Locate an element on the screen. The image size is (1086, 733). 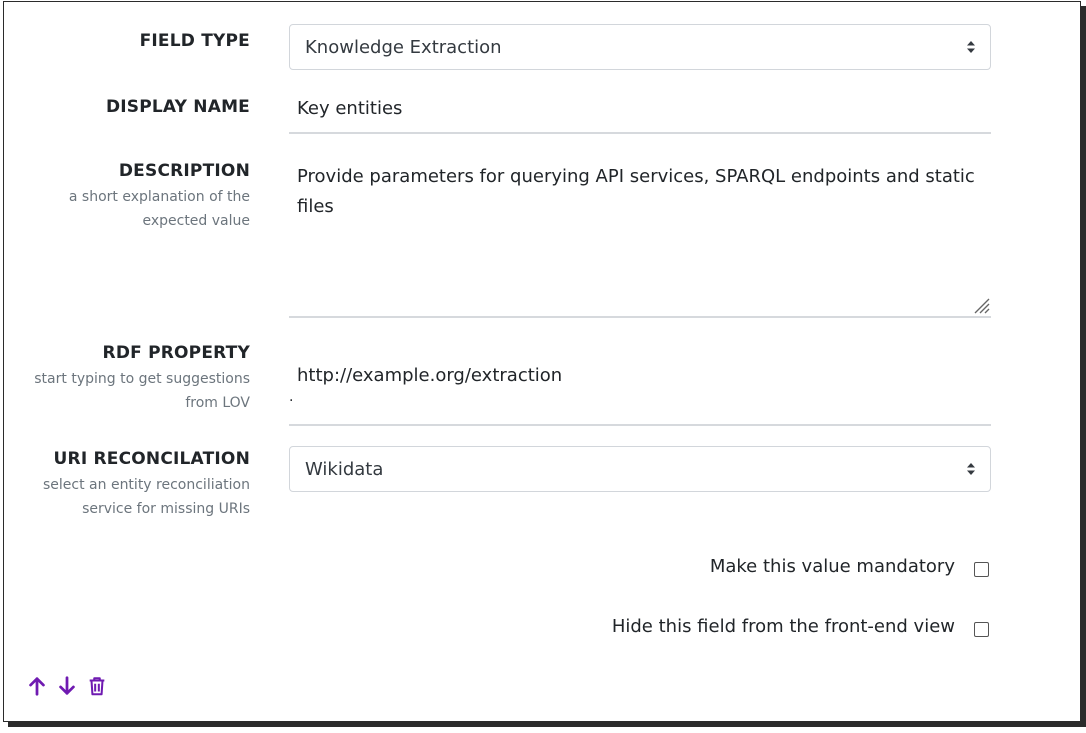
hide-checkbox is located at coordinates (981, 629).